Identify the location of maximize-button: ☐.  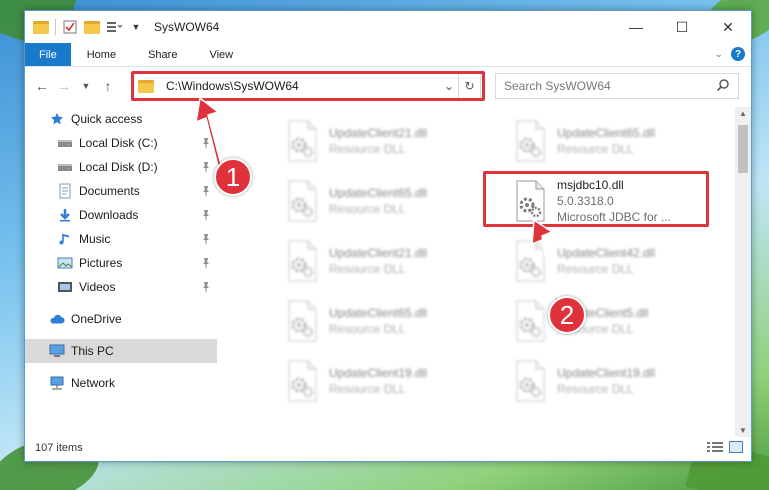
(682, 27).